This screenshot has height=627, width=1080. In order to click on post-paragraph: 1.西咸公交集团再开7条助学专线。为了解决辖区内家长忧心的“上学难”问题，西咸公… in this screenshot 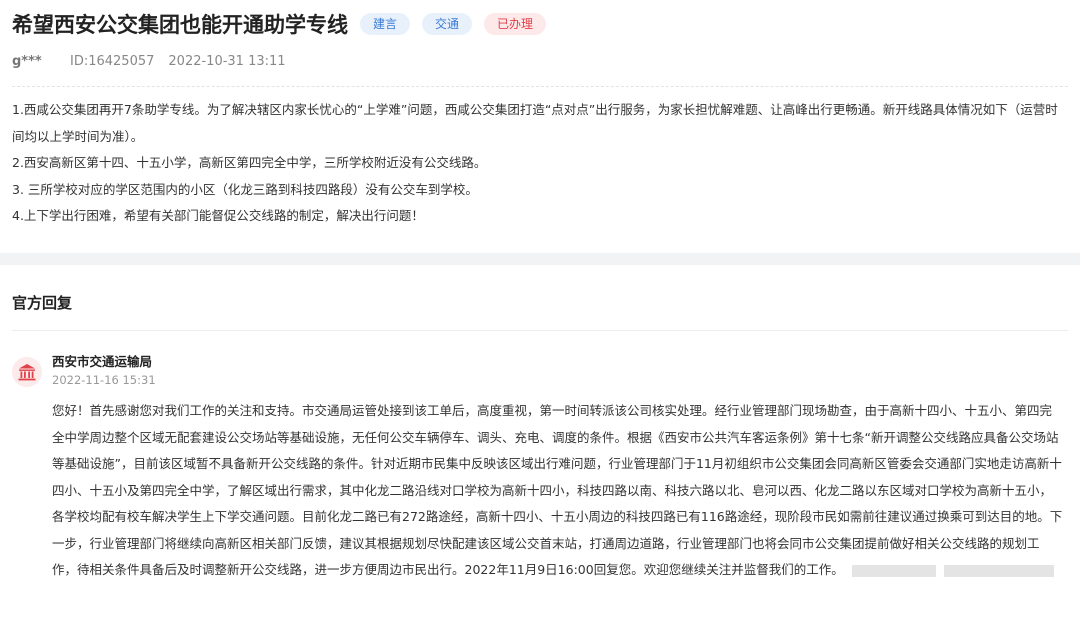, I will do `click(535, 123)`.